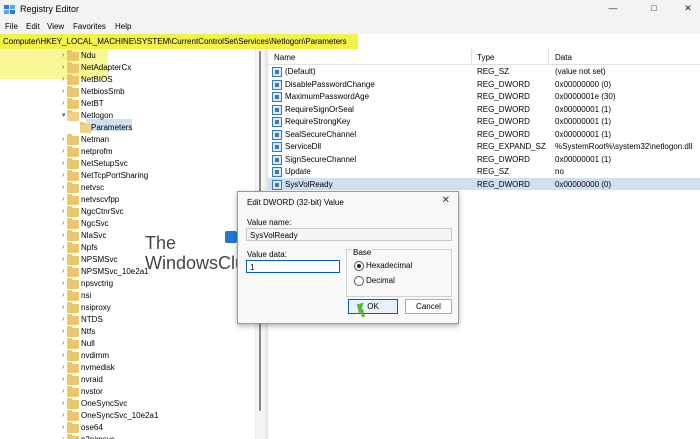 This screenshot has width=700, height=439. I want to click on value-row: Update REG_SZ no, so click(484, 171).